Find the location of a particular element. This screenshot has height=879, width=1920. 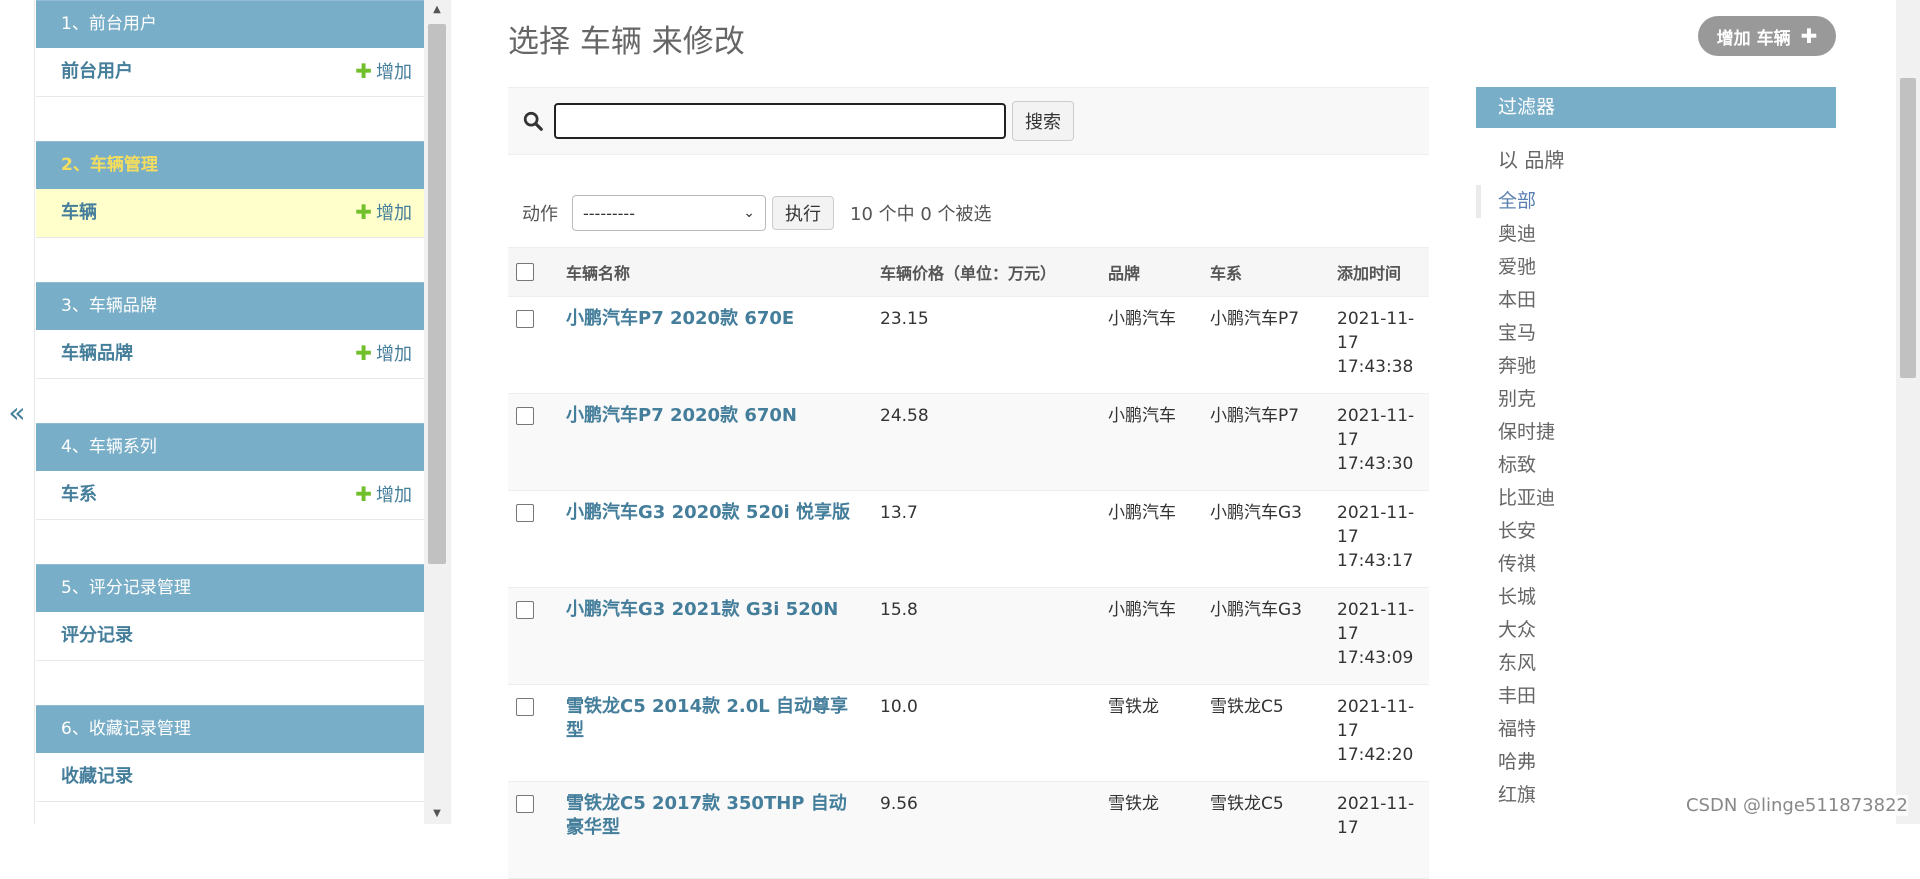

filter-option-link: 大众 is located at coordinates (1517, 630).